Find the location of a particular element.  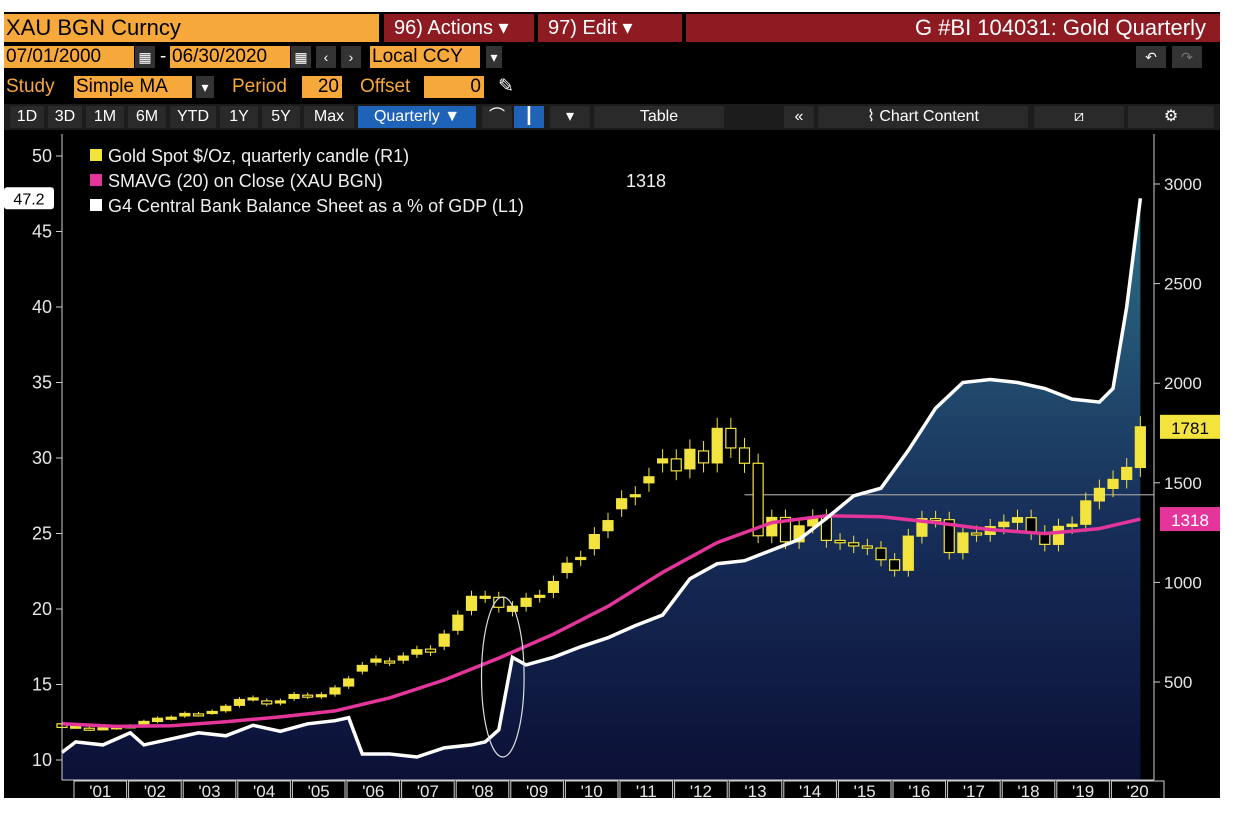

chart-content-icon: ⌇ is located at coordinates (873, 116).